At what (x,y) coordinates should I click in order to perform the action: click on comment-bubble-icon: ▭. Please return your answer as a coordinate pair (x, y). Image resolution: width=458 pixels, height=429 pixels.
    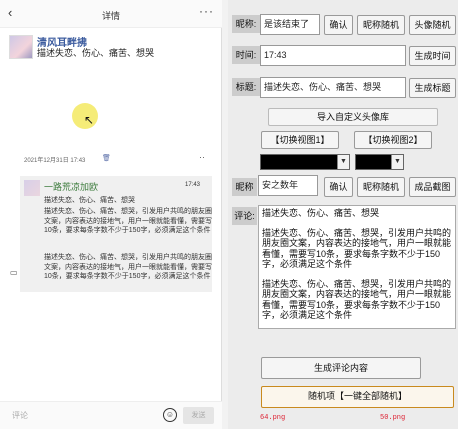
    Looking at the image, I should click on (14, 272).